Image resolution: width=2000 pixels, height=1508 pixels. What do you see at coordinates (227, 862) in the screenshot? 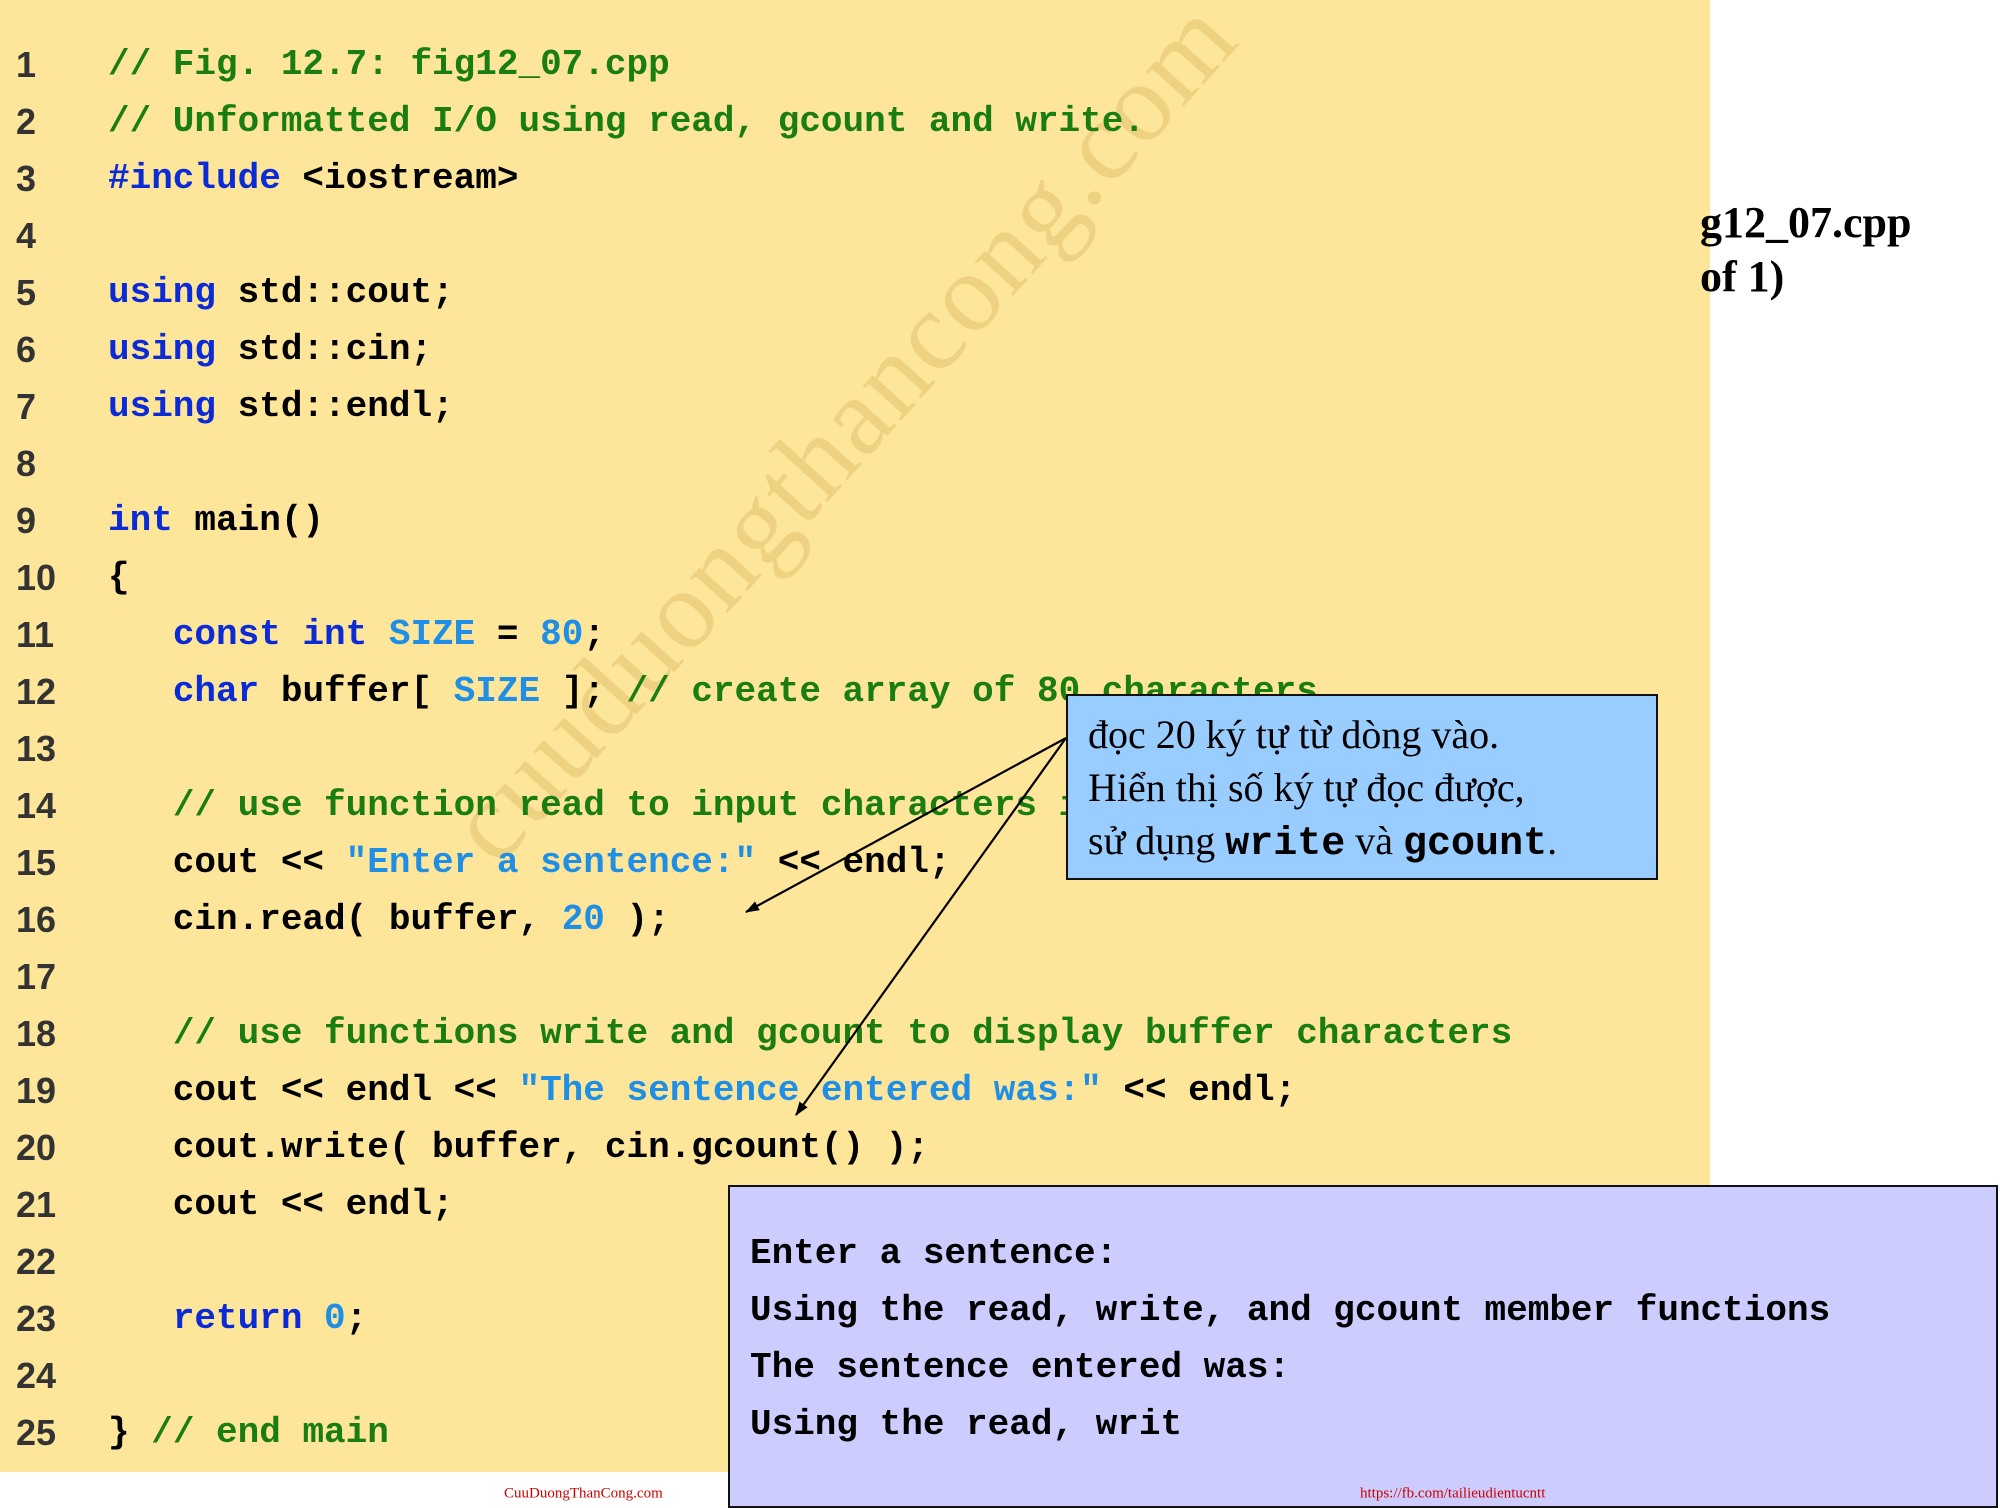
I see `code-token: cout <<` at bounding box center [227, 862].